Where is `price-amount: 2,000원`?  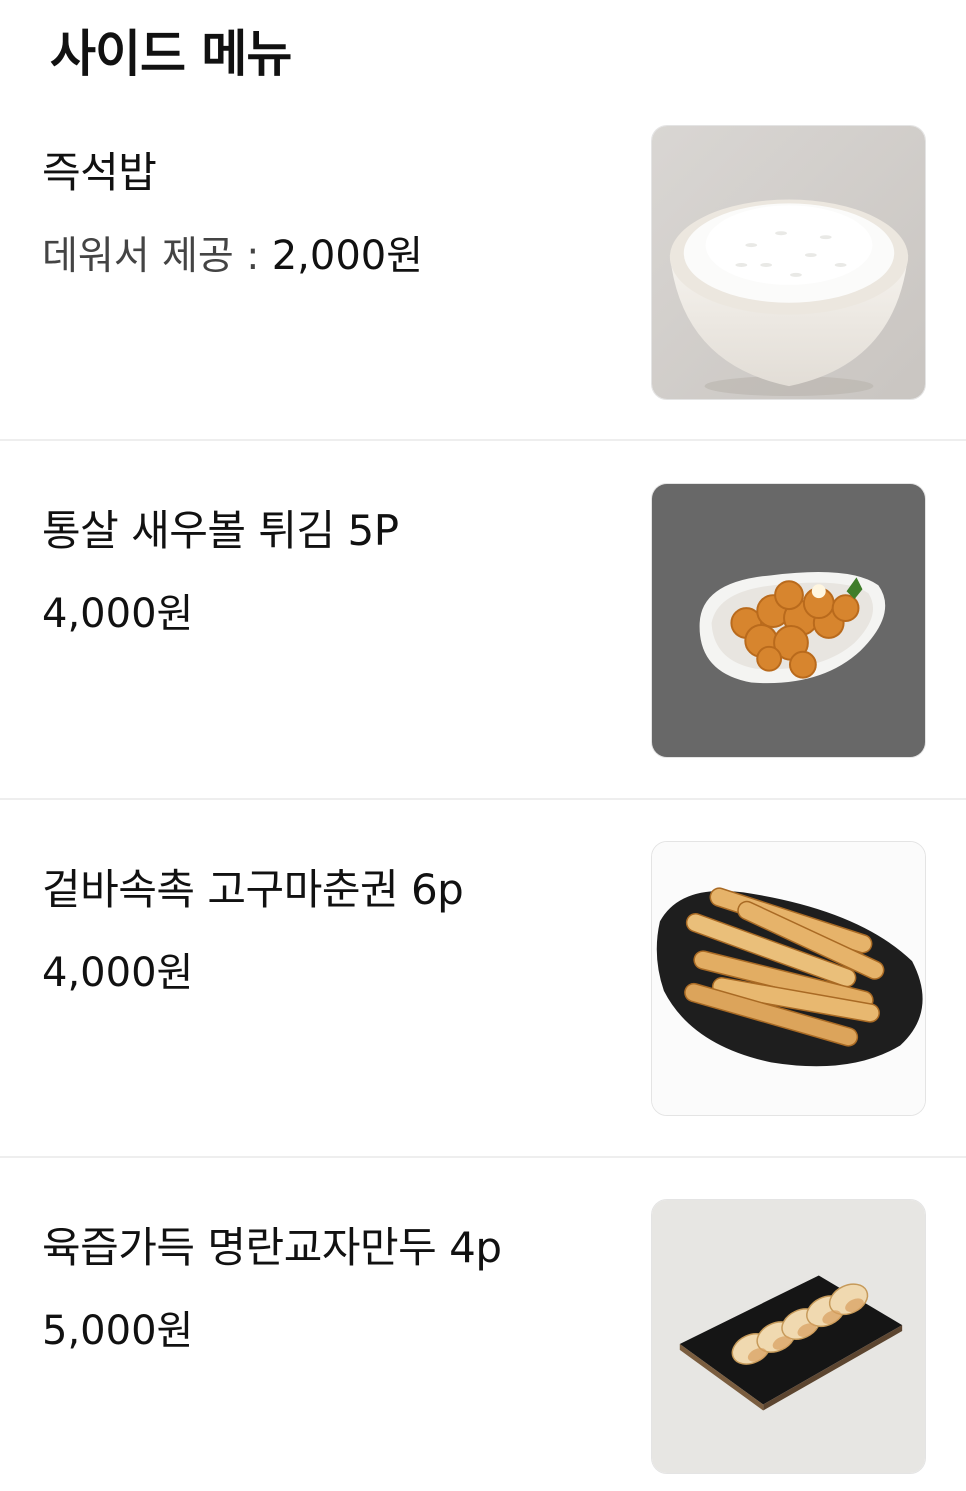 price-amount: 2,000원 is located at coordinates (347, 256).